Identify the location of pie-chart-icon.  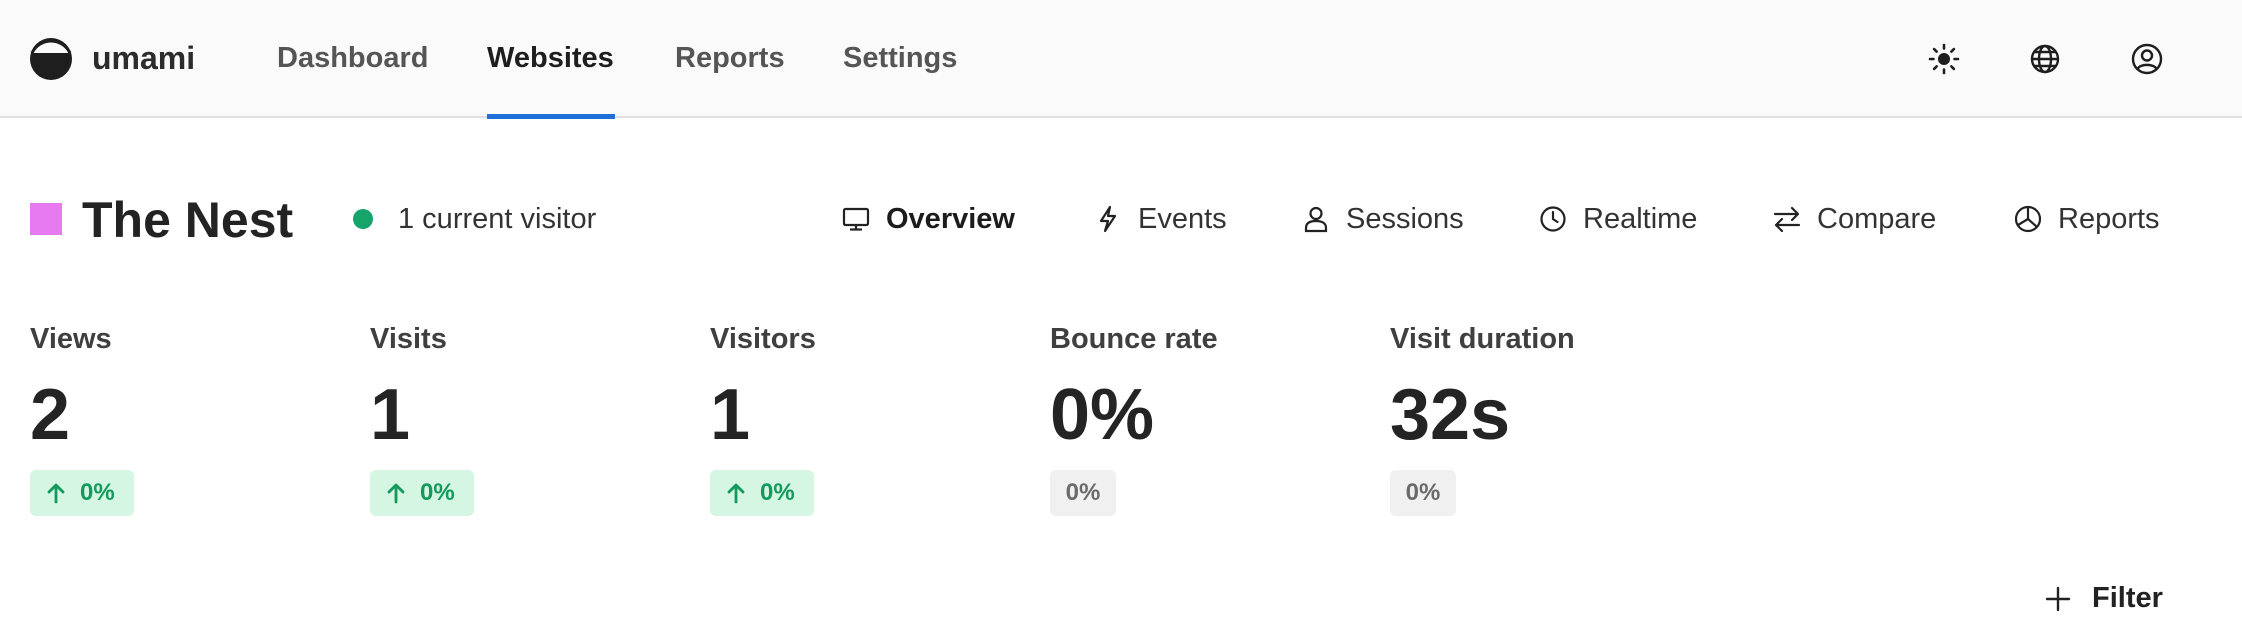
(2028, 219).